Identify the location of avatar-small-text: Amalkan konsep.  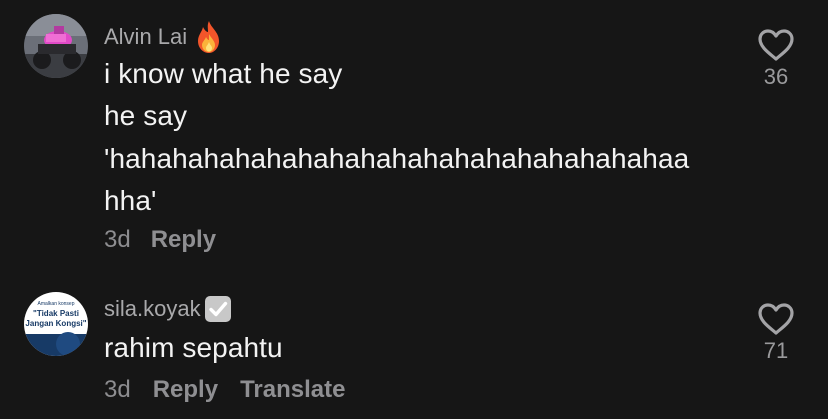
(56, 304).